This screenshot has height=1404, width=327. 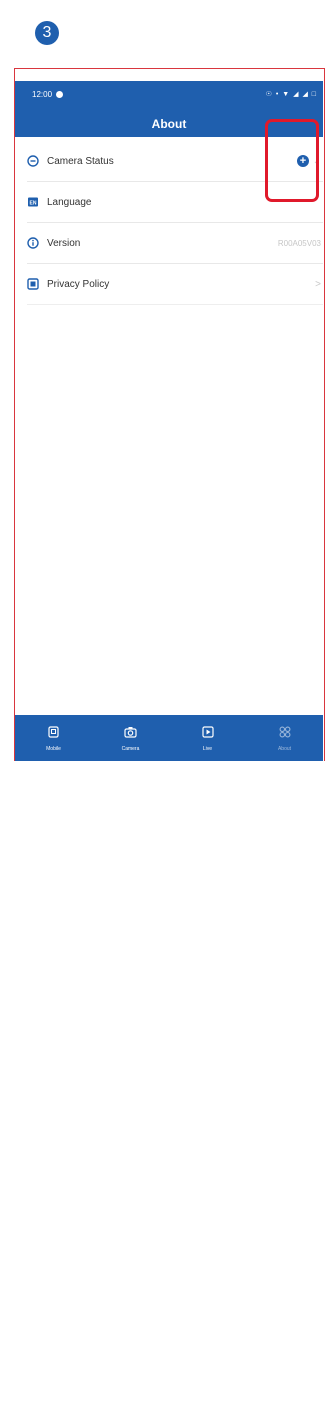 I want to click on svg-text: EN, so click(x=33, y=204).